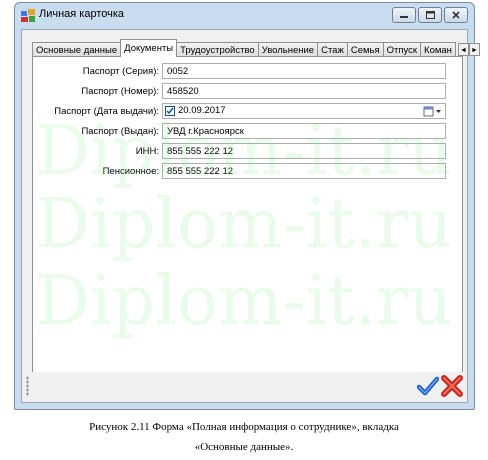 Image resolution: width=488 pixels, height=460 pixels. What do you see at coordinates (147, 151) in the screenshot?
I see `inn-label: ИНН:` at bounding box center [147, 151].